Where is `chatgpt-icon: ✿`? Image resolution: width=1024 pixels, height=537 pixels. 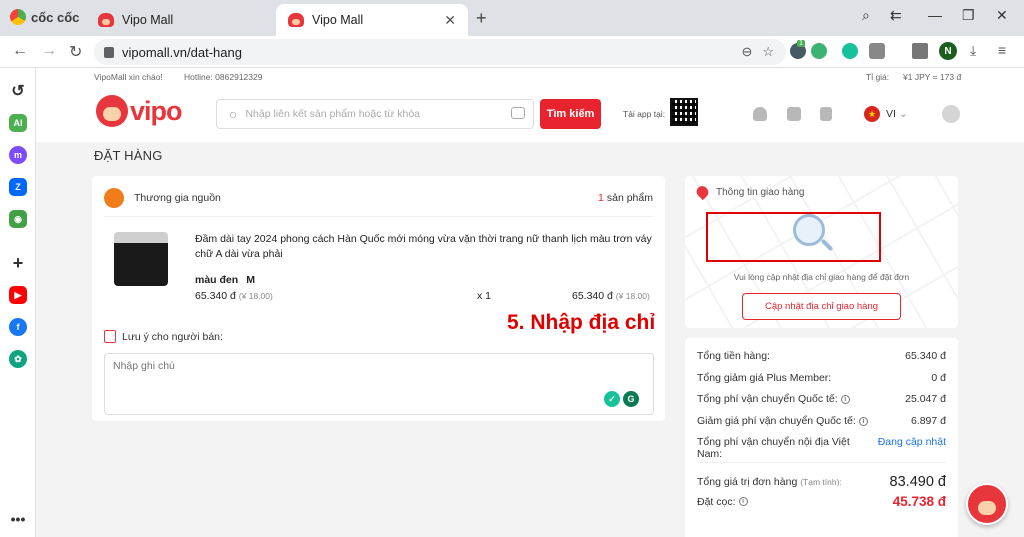 chatgpt-icon: ✿ is located at coordinates (18, 359).